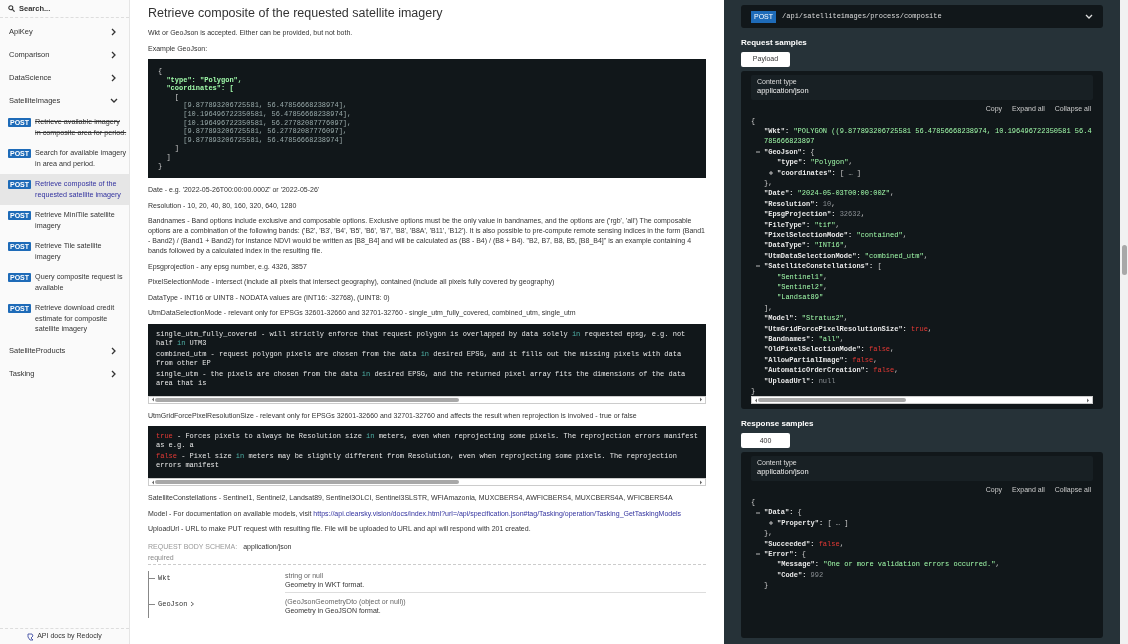 This screenshot has width=1128, height=644. What do you see at coordinates (296, 13) in the screenshot?
I see `page-title: Retrieve composite of the requested satellite imagery` at bounding box center [296, 13].